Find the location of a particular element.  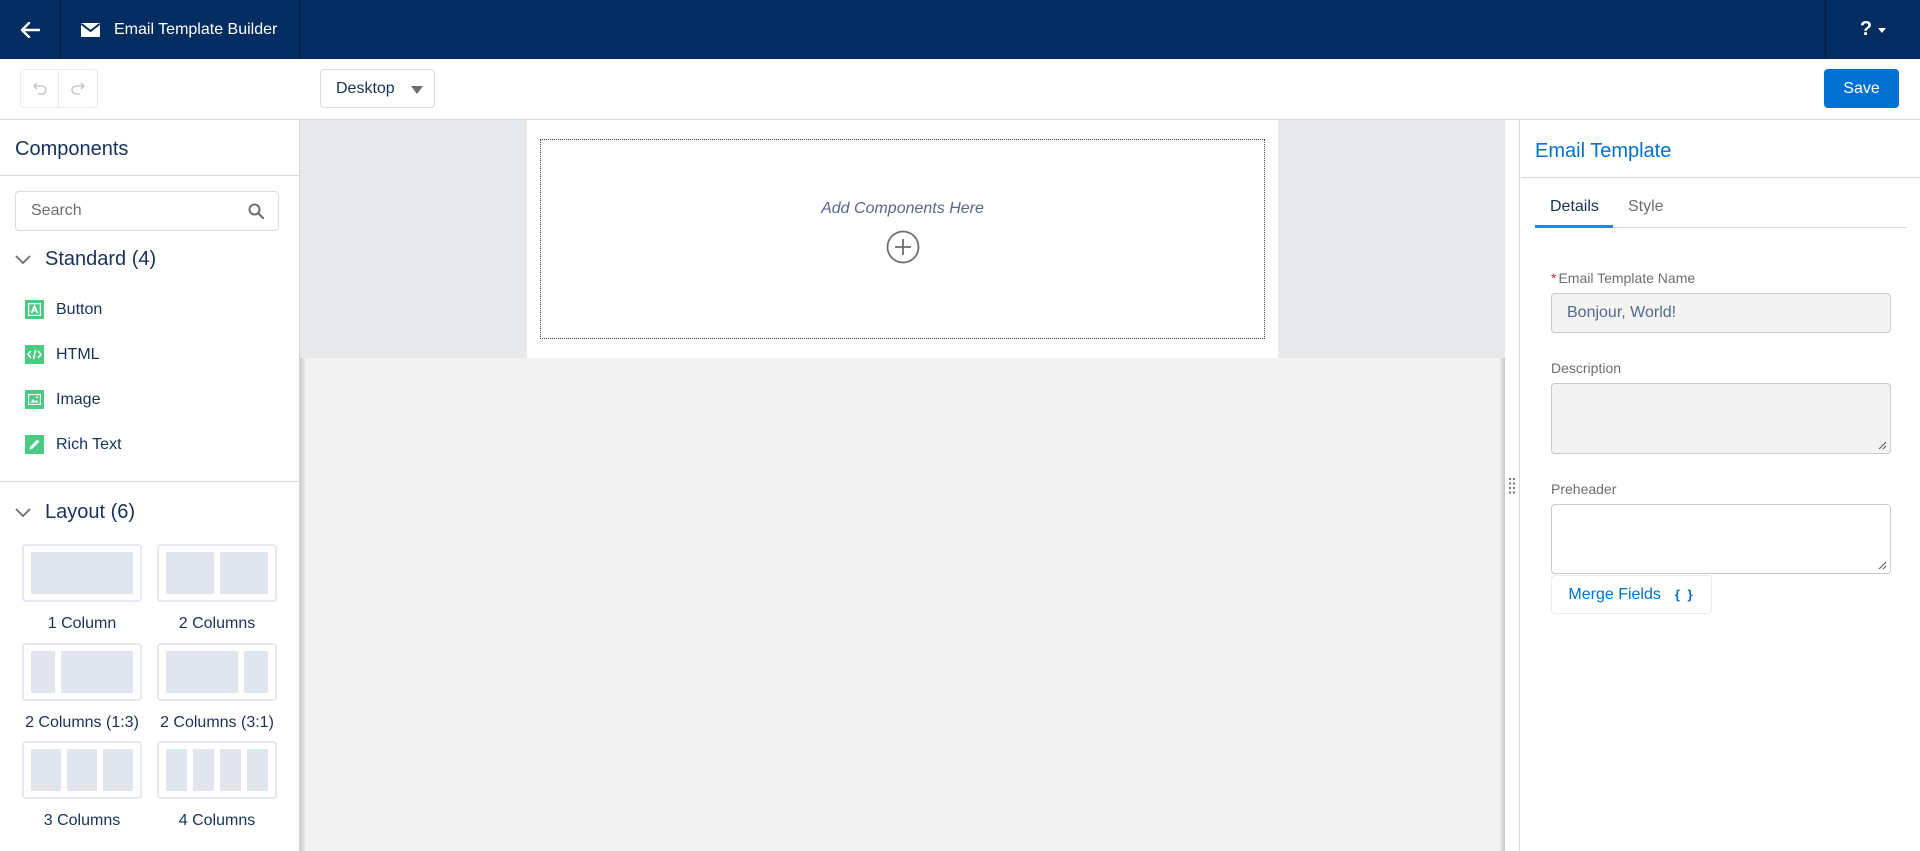

panel-resize-handle is located at coordinates (1512, 485).